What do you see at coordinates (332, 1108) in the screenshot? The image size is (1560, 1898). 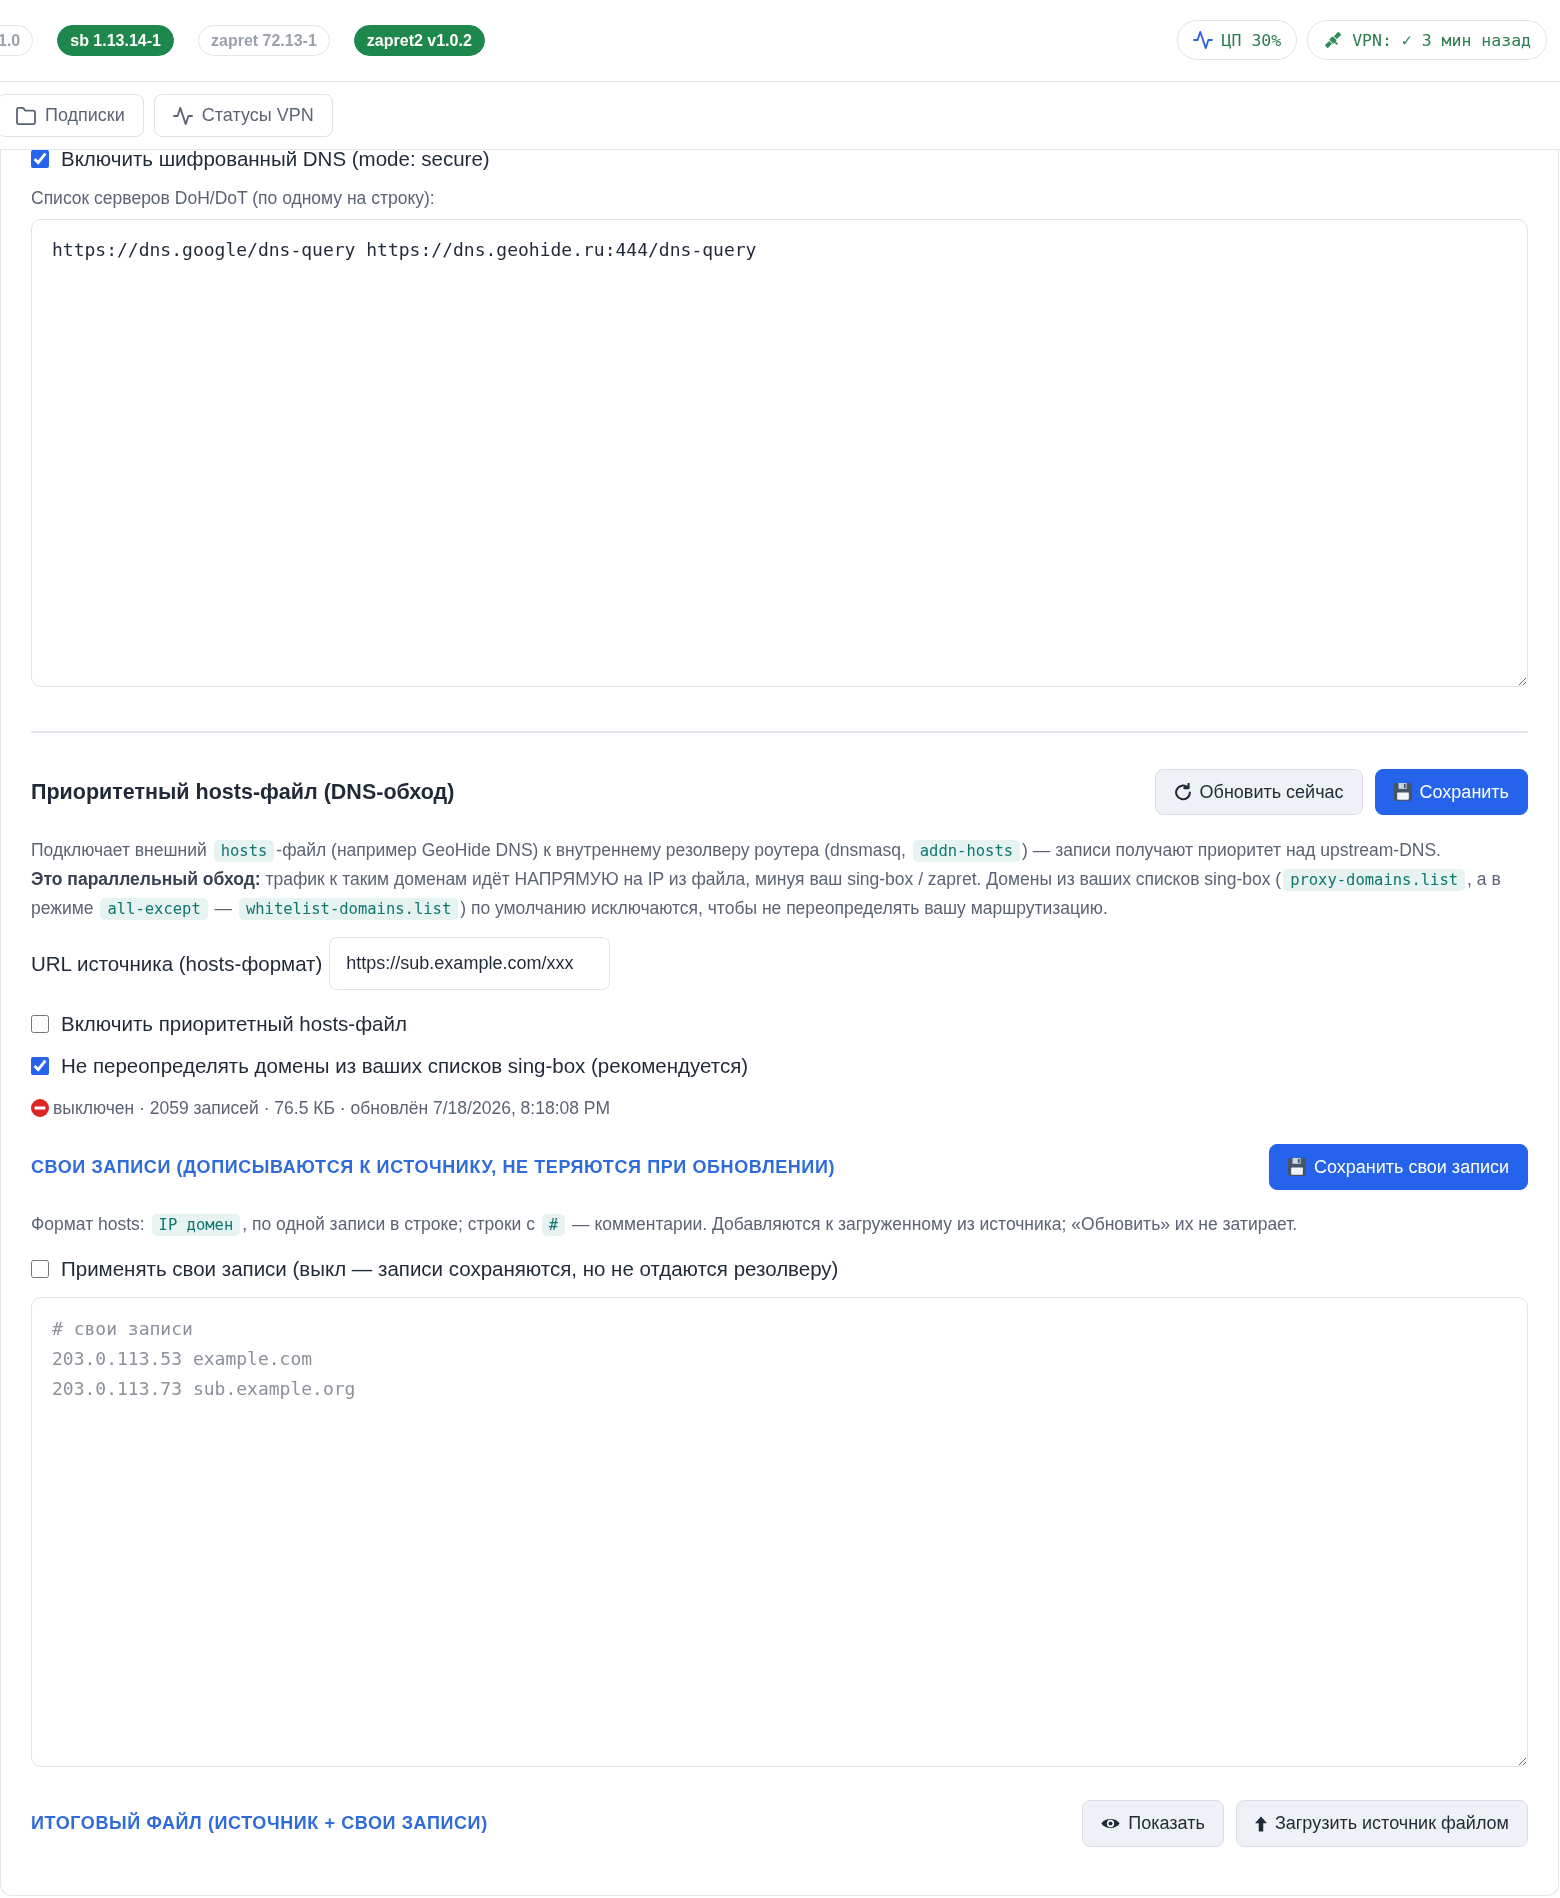 I see `status-text: выключен · 2059 записей · 76.5 КБ · обновлён 7/18/2026, 8:18:08 PM` at bounding box center [332, 1108].